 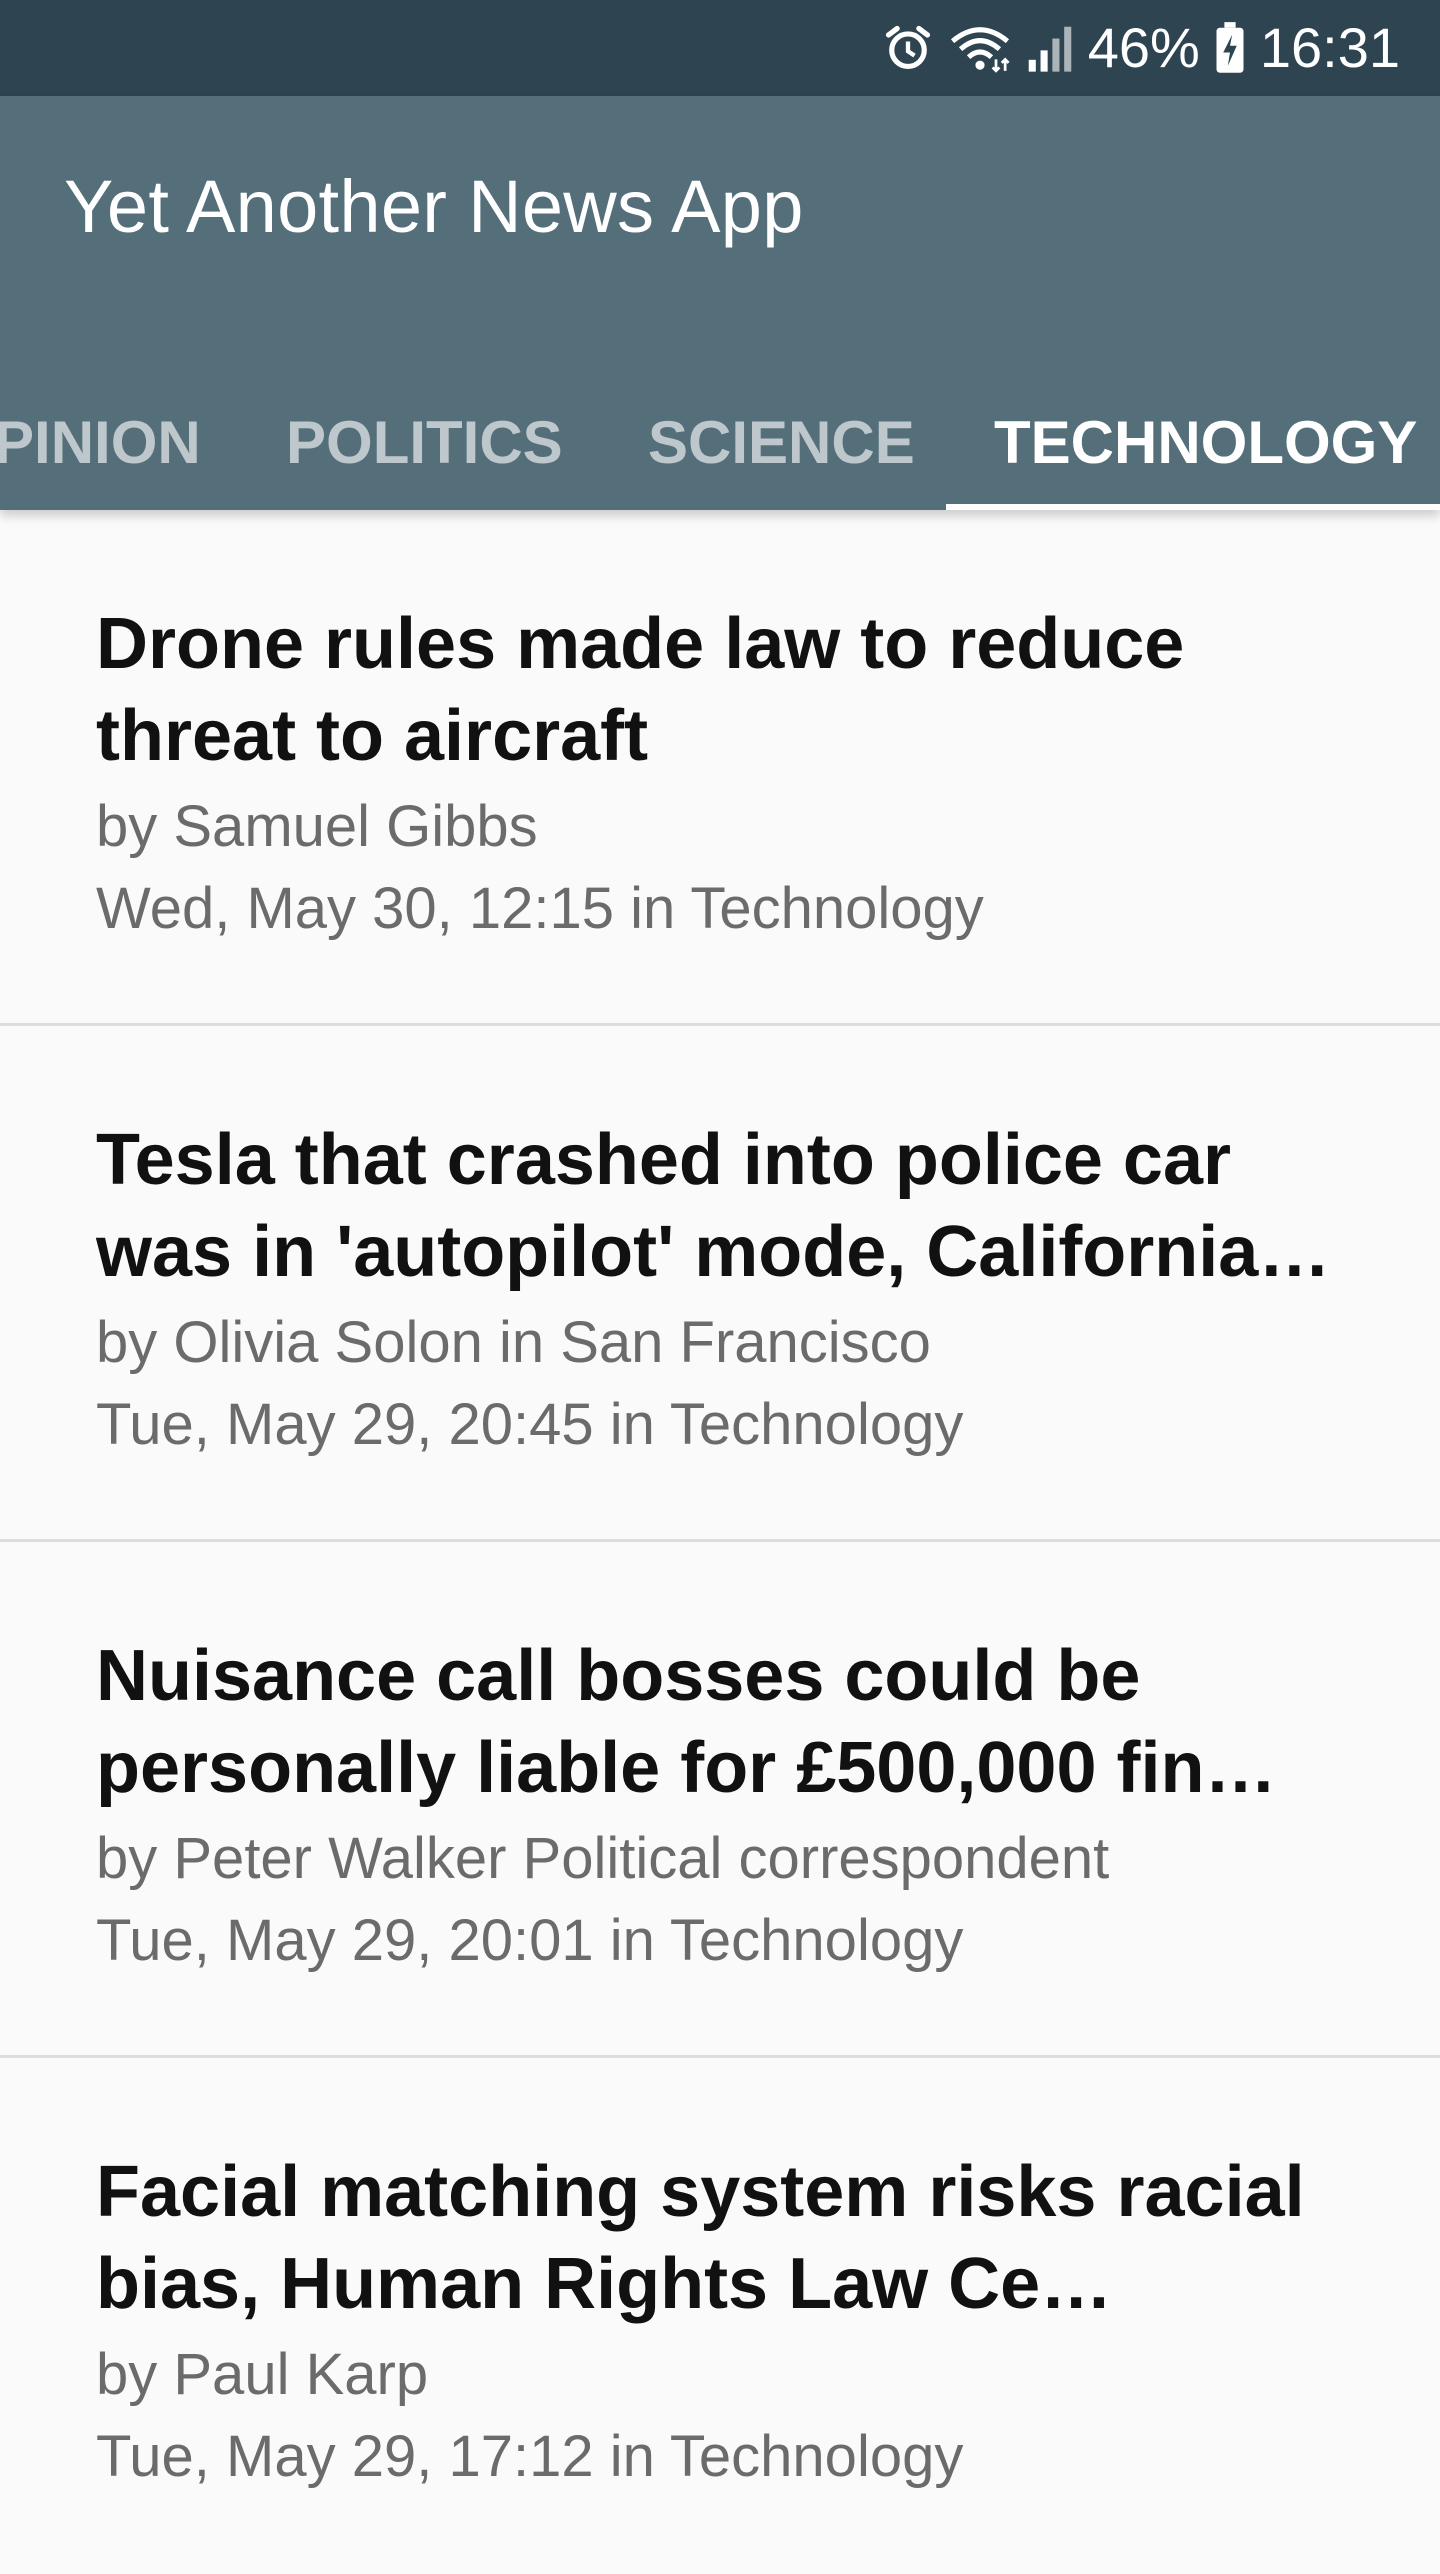 What do you see at coordinates (1143, 47) in the screenshot?
I see `battery-percent: 46%` at bounding box center [1143, 47].